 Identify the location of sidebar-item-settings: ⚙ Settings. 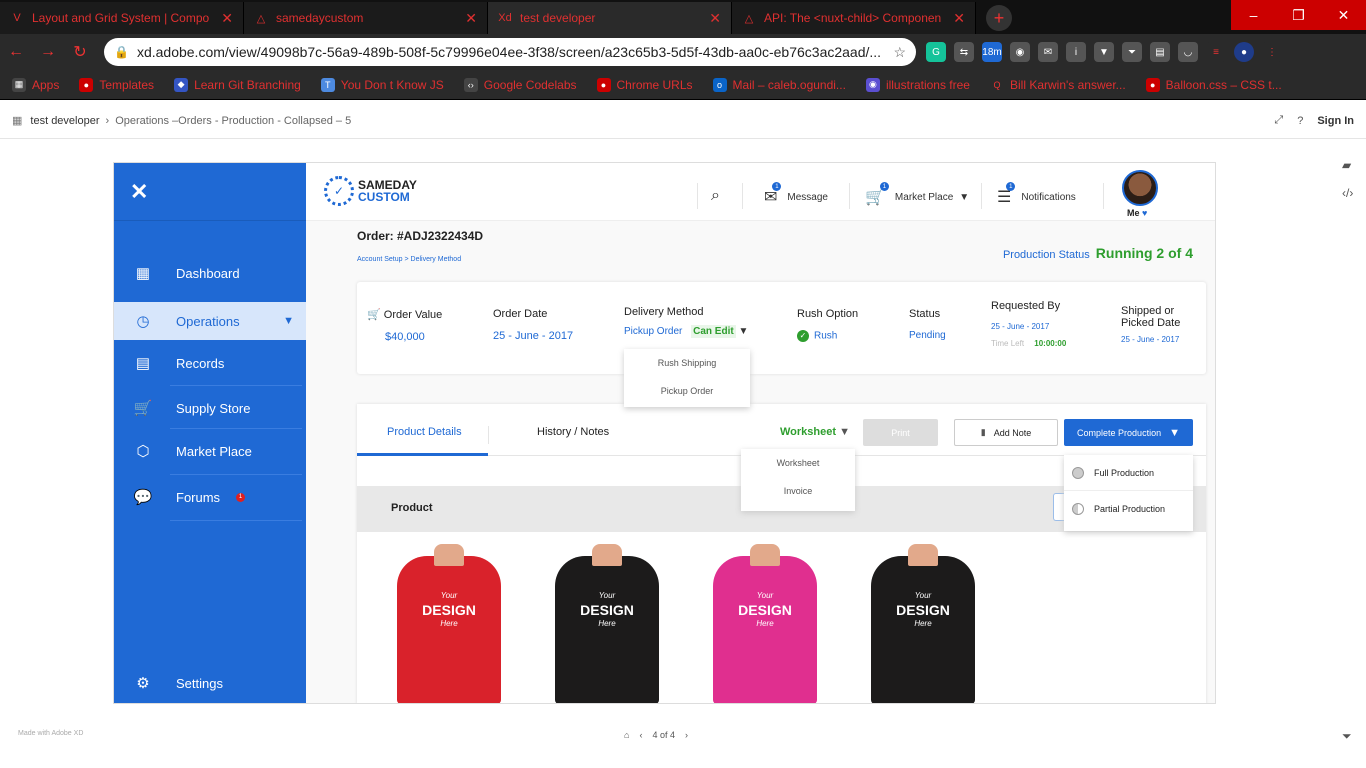
(210, 683).